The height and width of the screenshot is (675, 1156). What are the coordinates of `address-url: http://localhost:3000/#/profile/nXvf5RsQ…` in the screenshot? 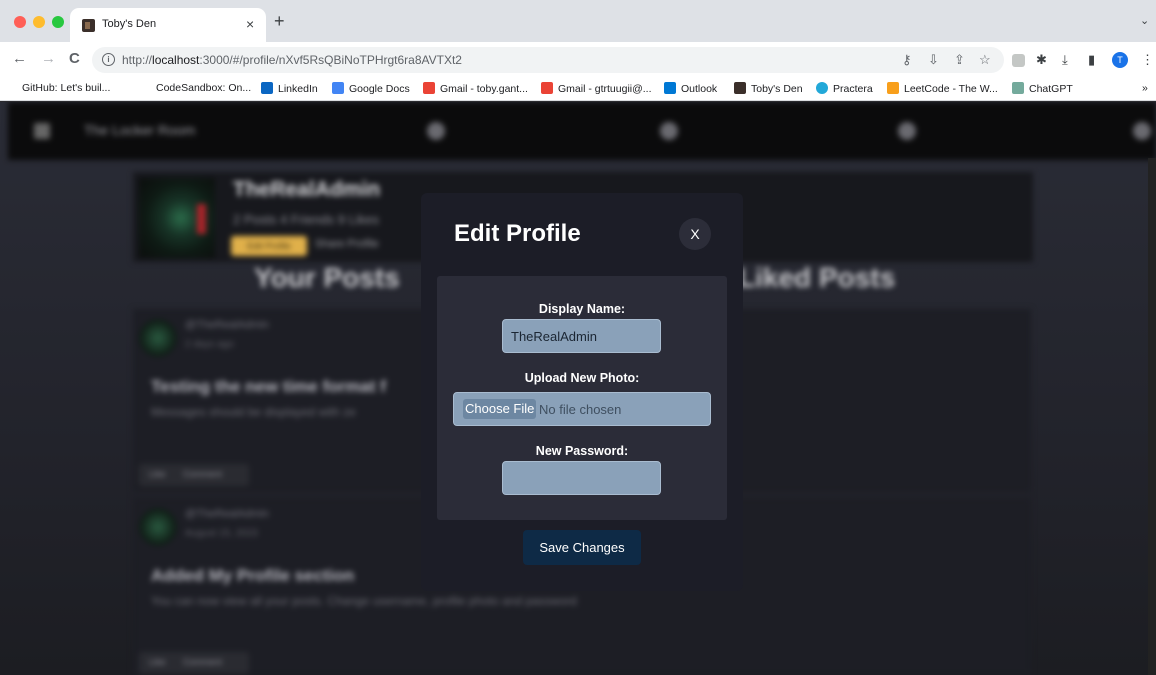 It's located at (292, 60).